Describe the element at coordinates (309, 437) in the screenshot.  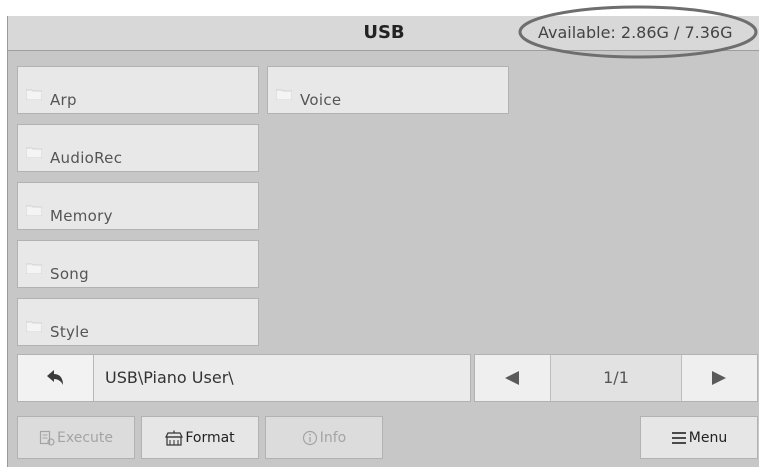
I see `info-icon` at that location.